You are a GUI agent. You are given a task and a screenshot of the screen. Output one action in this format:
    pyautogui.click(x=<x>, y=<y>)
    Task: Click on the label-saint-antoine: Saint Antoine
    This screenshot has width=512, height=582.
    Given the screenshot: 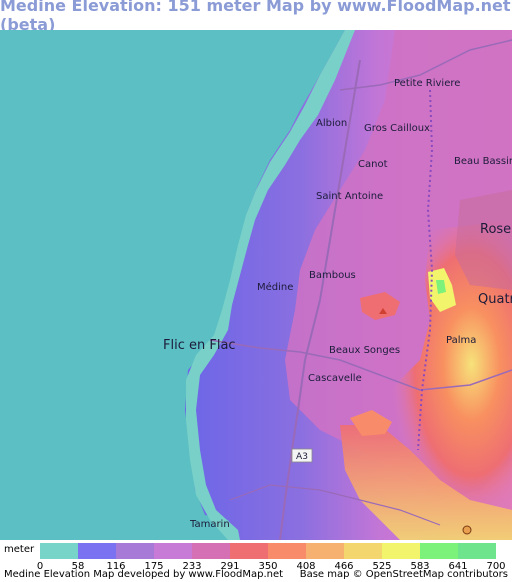 What is the action you would take?
    pyautogui.click(x=349, y=196)
    